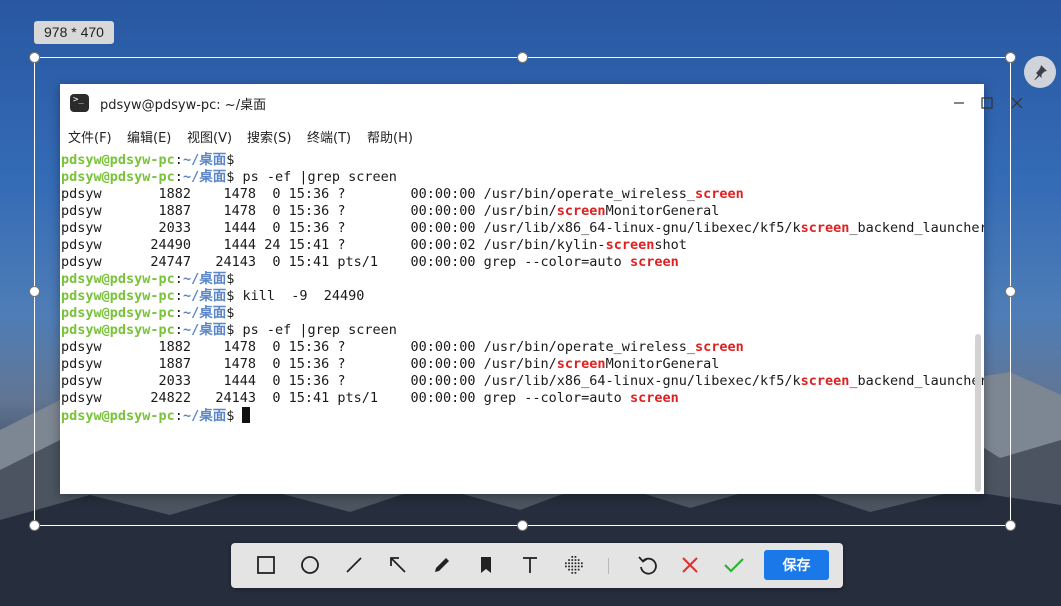  I want to click on toolbar-separator, so click(608, 566).